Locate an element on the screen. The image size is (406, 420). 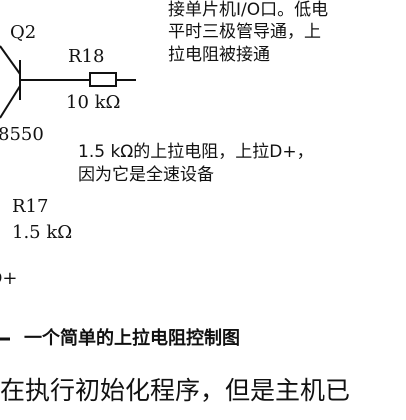
resistor-r18-symbol is located at coordinates (103, 79).